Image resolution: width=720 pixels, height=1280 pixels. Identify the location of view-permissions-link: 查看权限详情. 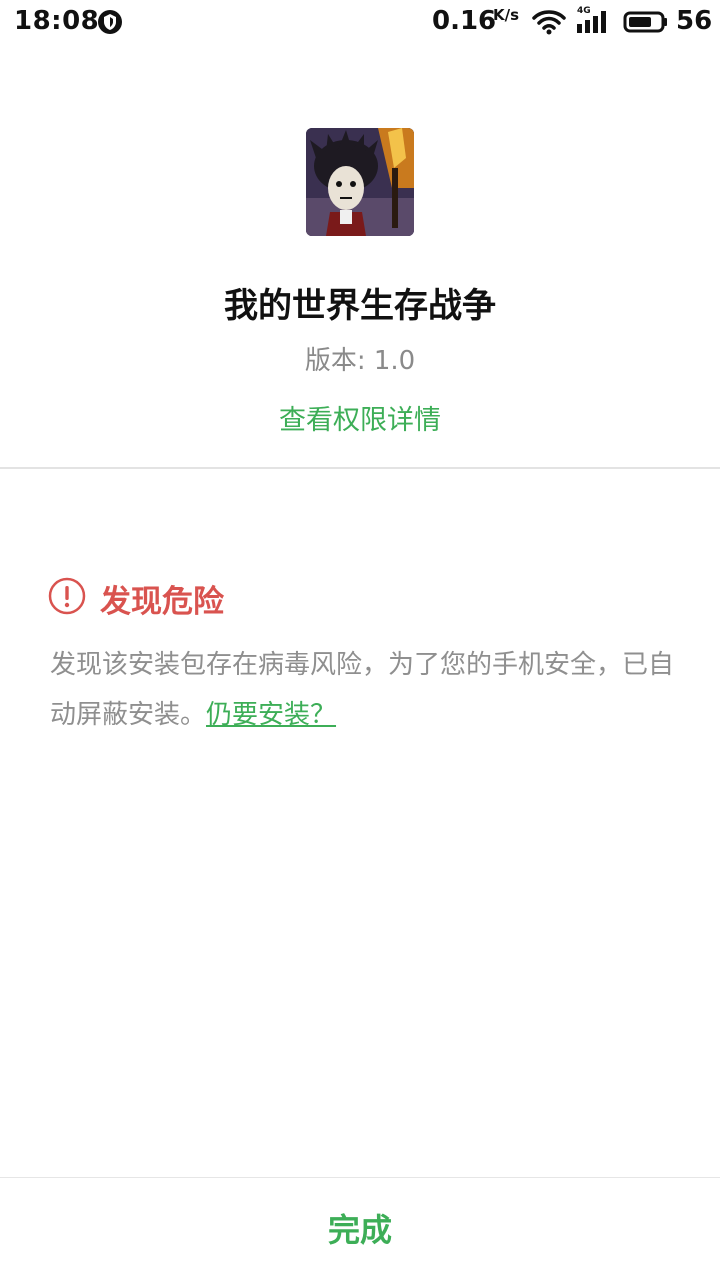
(360, 417).